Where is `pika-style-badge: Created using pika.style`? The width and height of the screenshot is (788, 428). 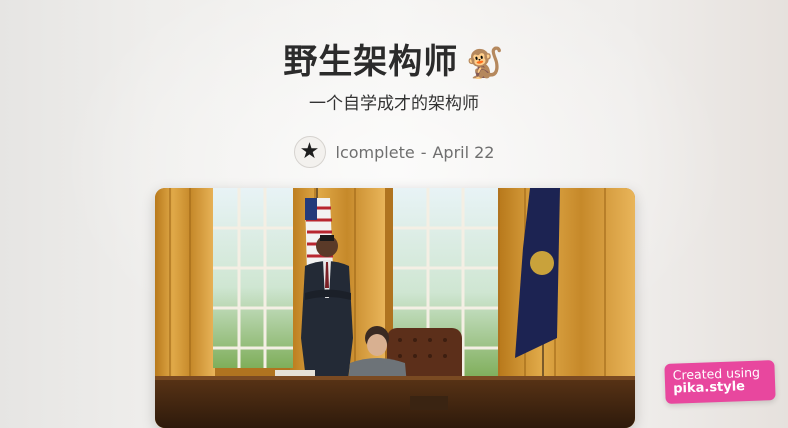
pika-style-badge: Created using pika.style is located at coordinates (720, 382).